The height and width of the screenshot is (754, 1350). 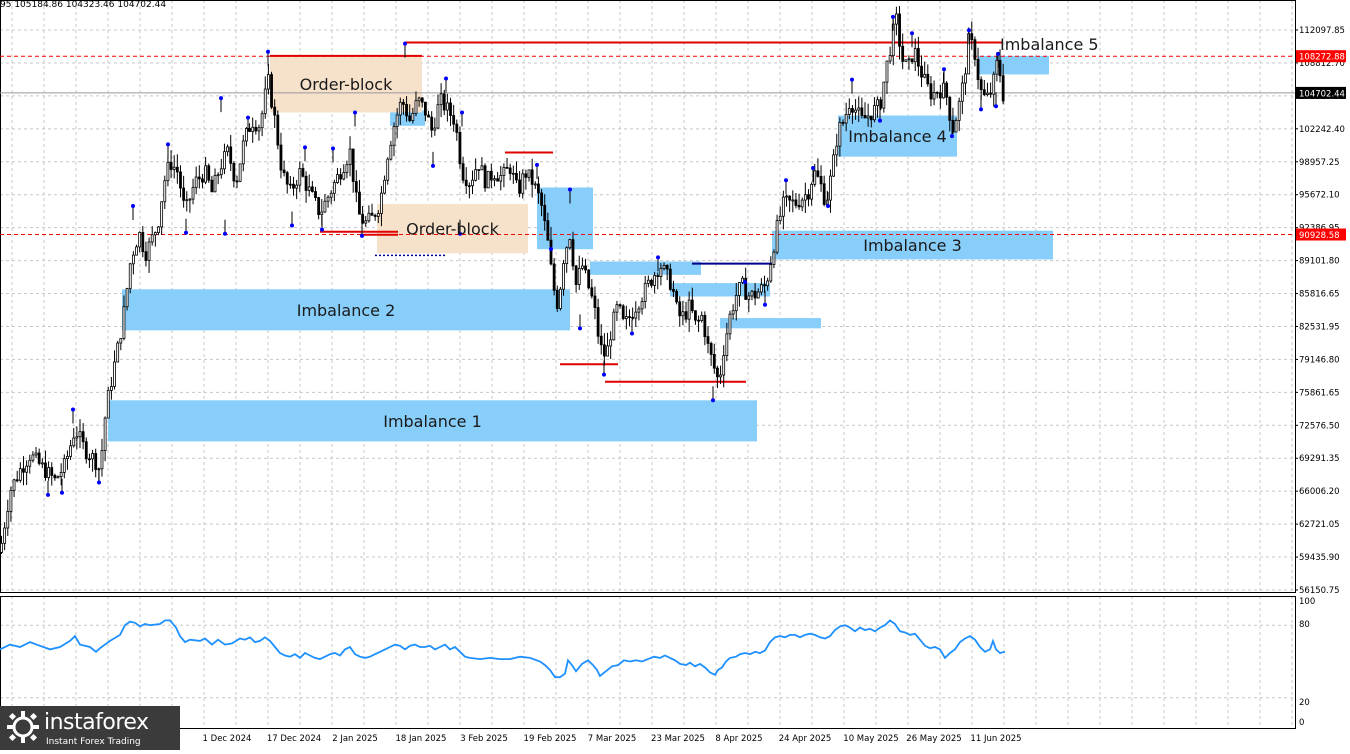 What do you see at coordinates (1319, 327) in the screenshot?
I see `price-axis-tick: 82531.95` at bounding box center [1319, 327].